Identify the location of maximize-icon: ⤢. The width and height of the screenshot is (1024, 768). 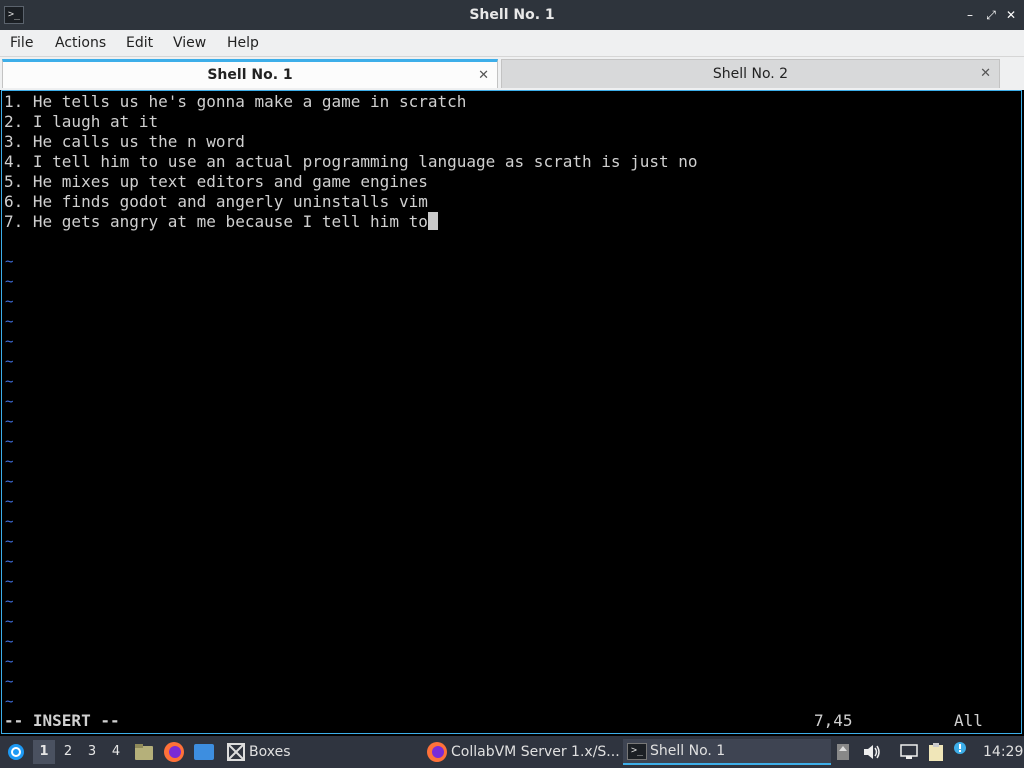
(991, 15).